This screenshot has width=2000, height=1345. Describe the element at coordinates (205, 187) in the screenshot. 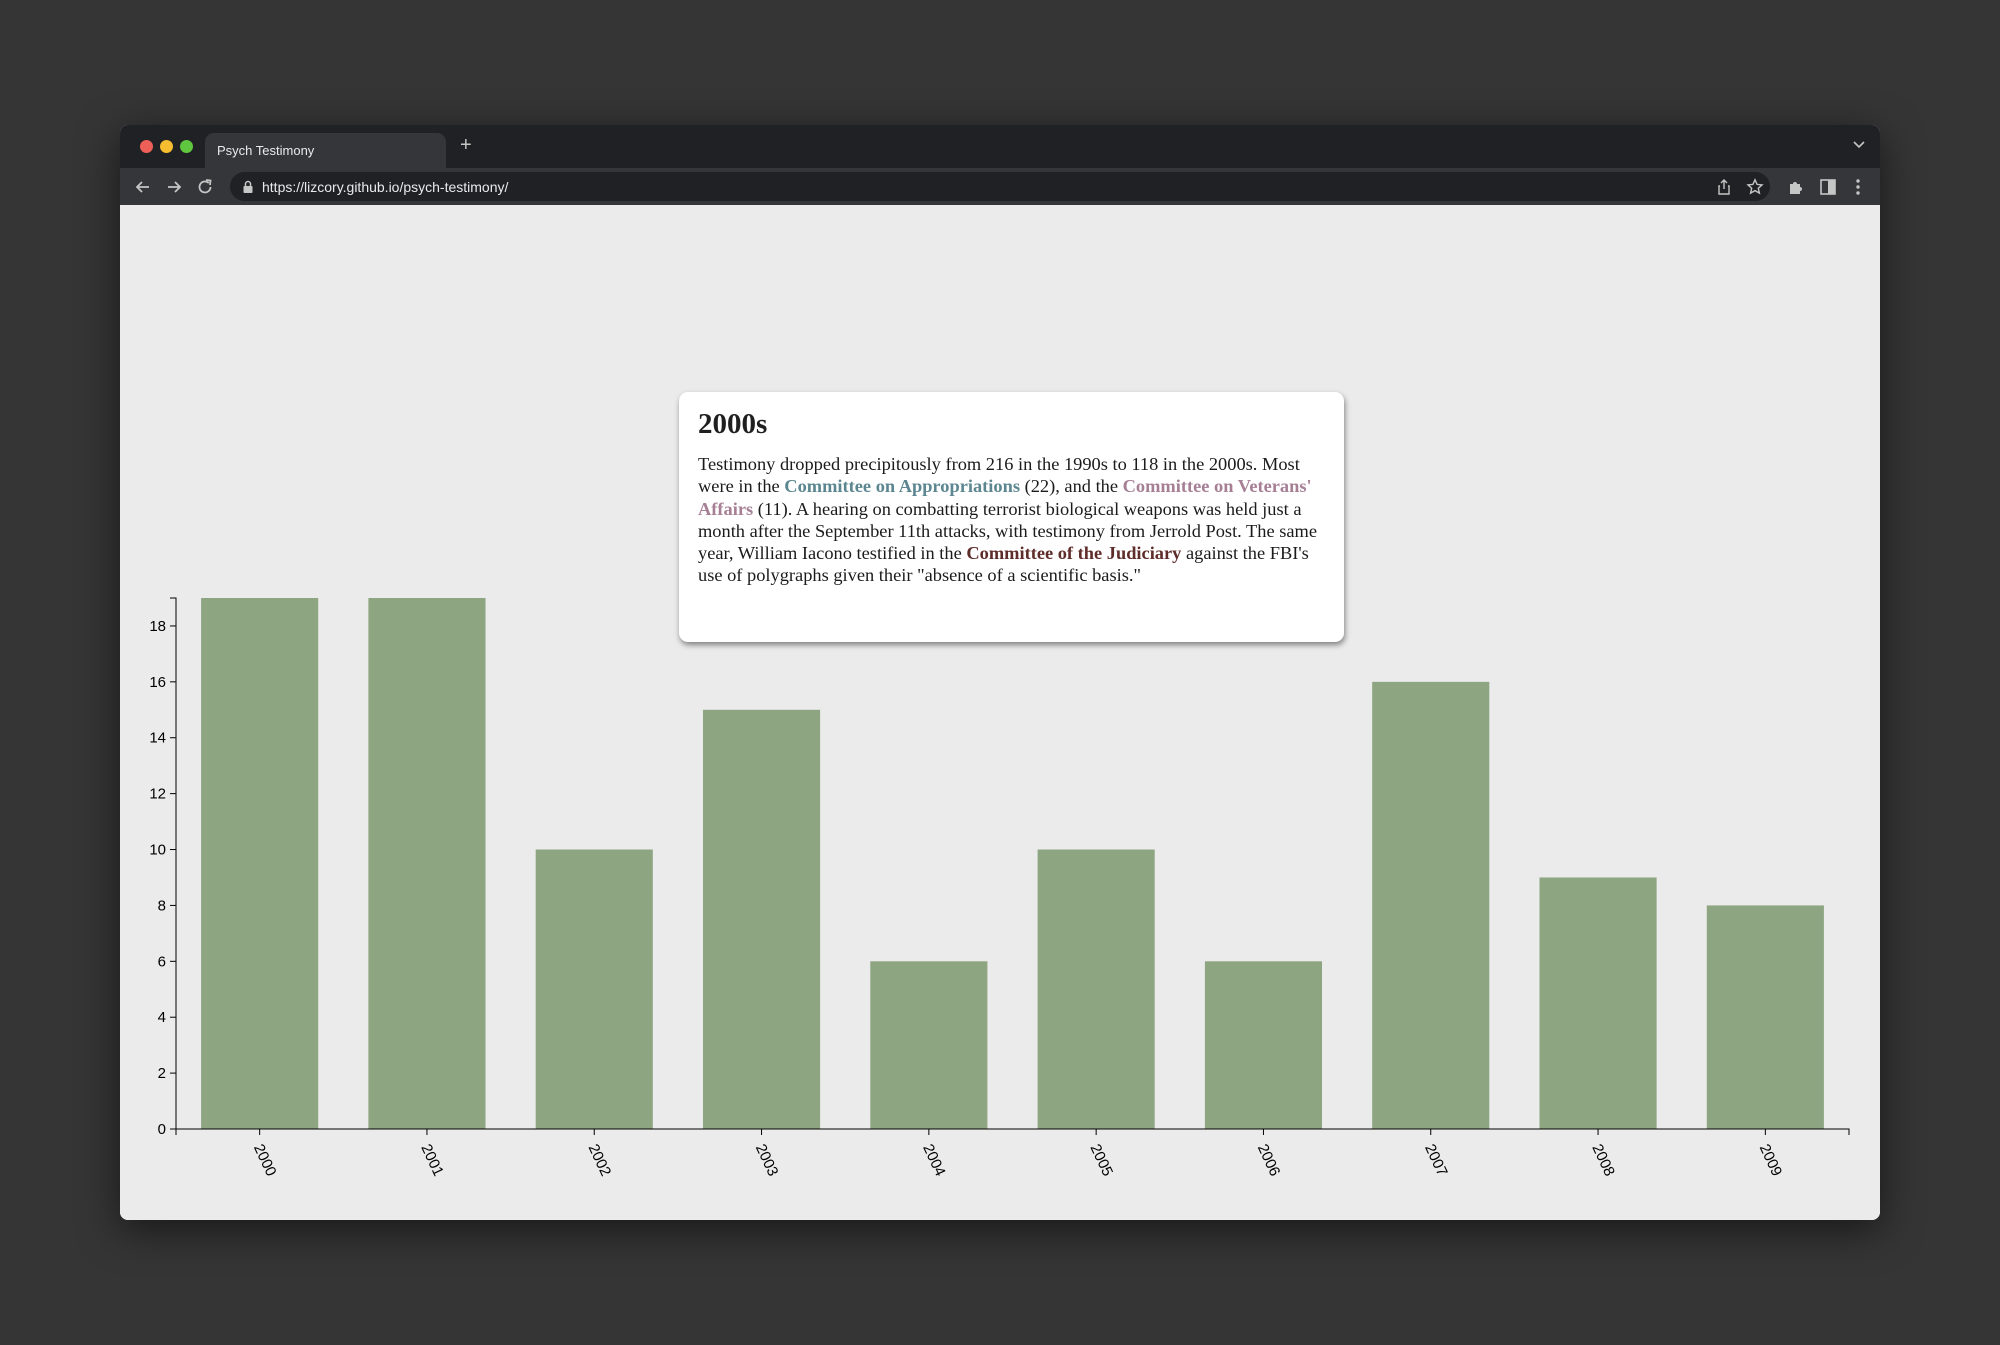

I see `reload-icon` at that location.